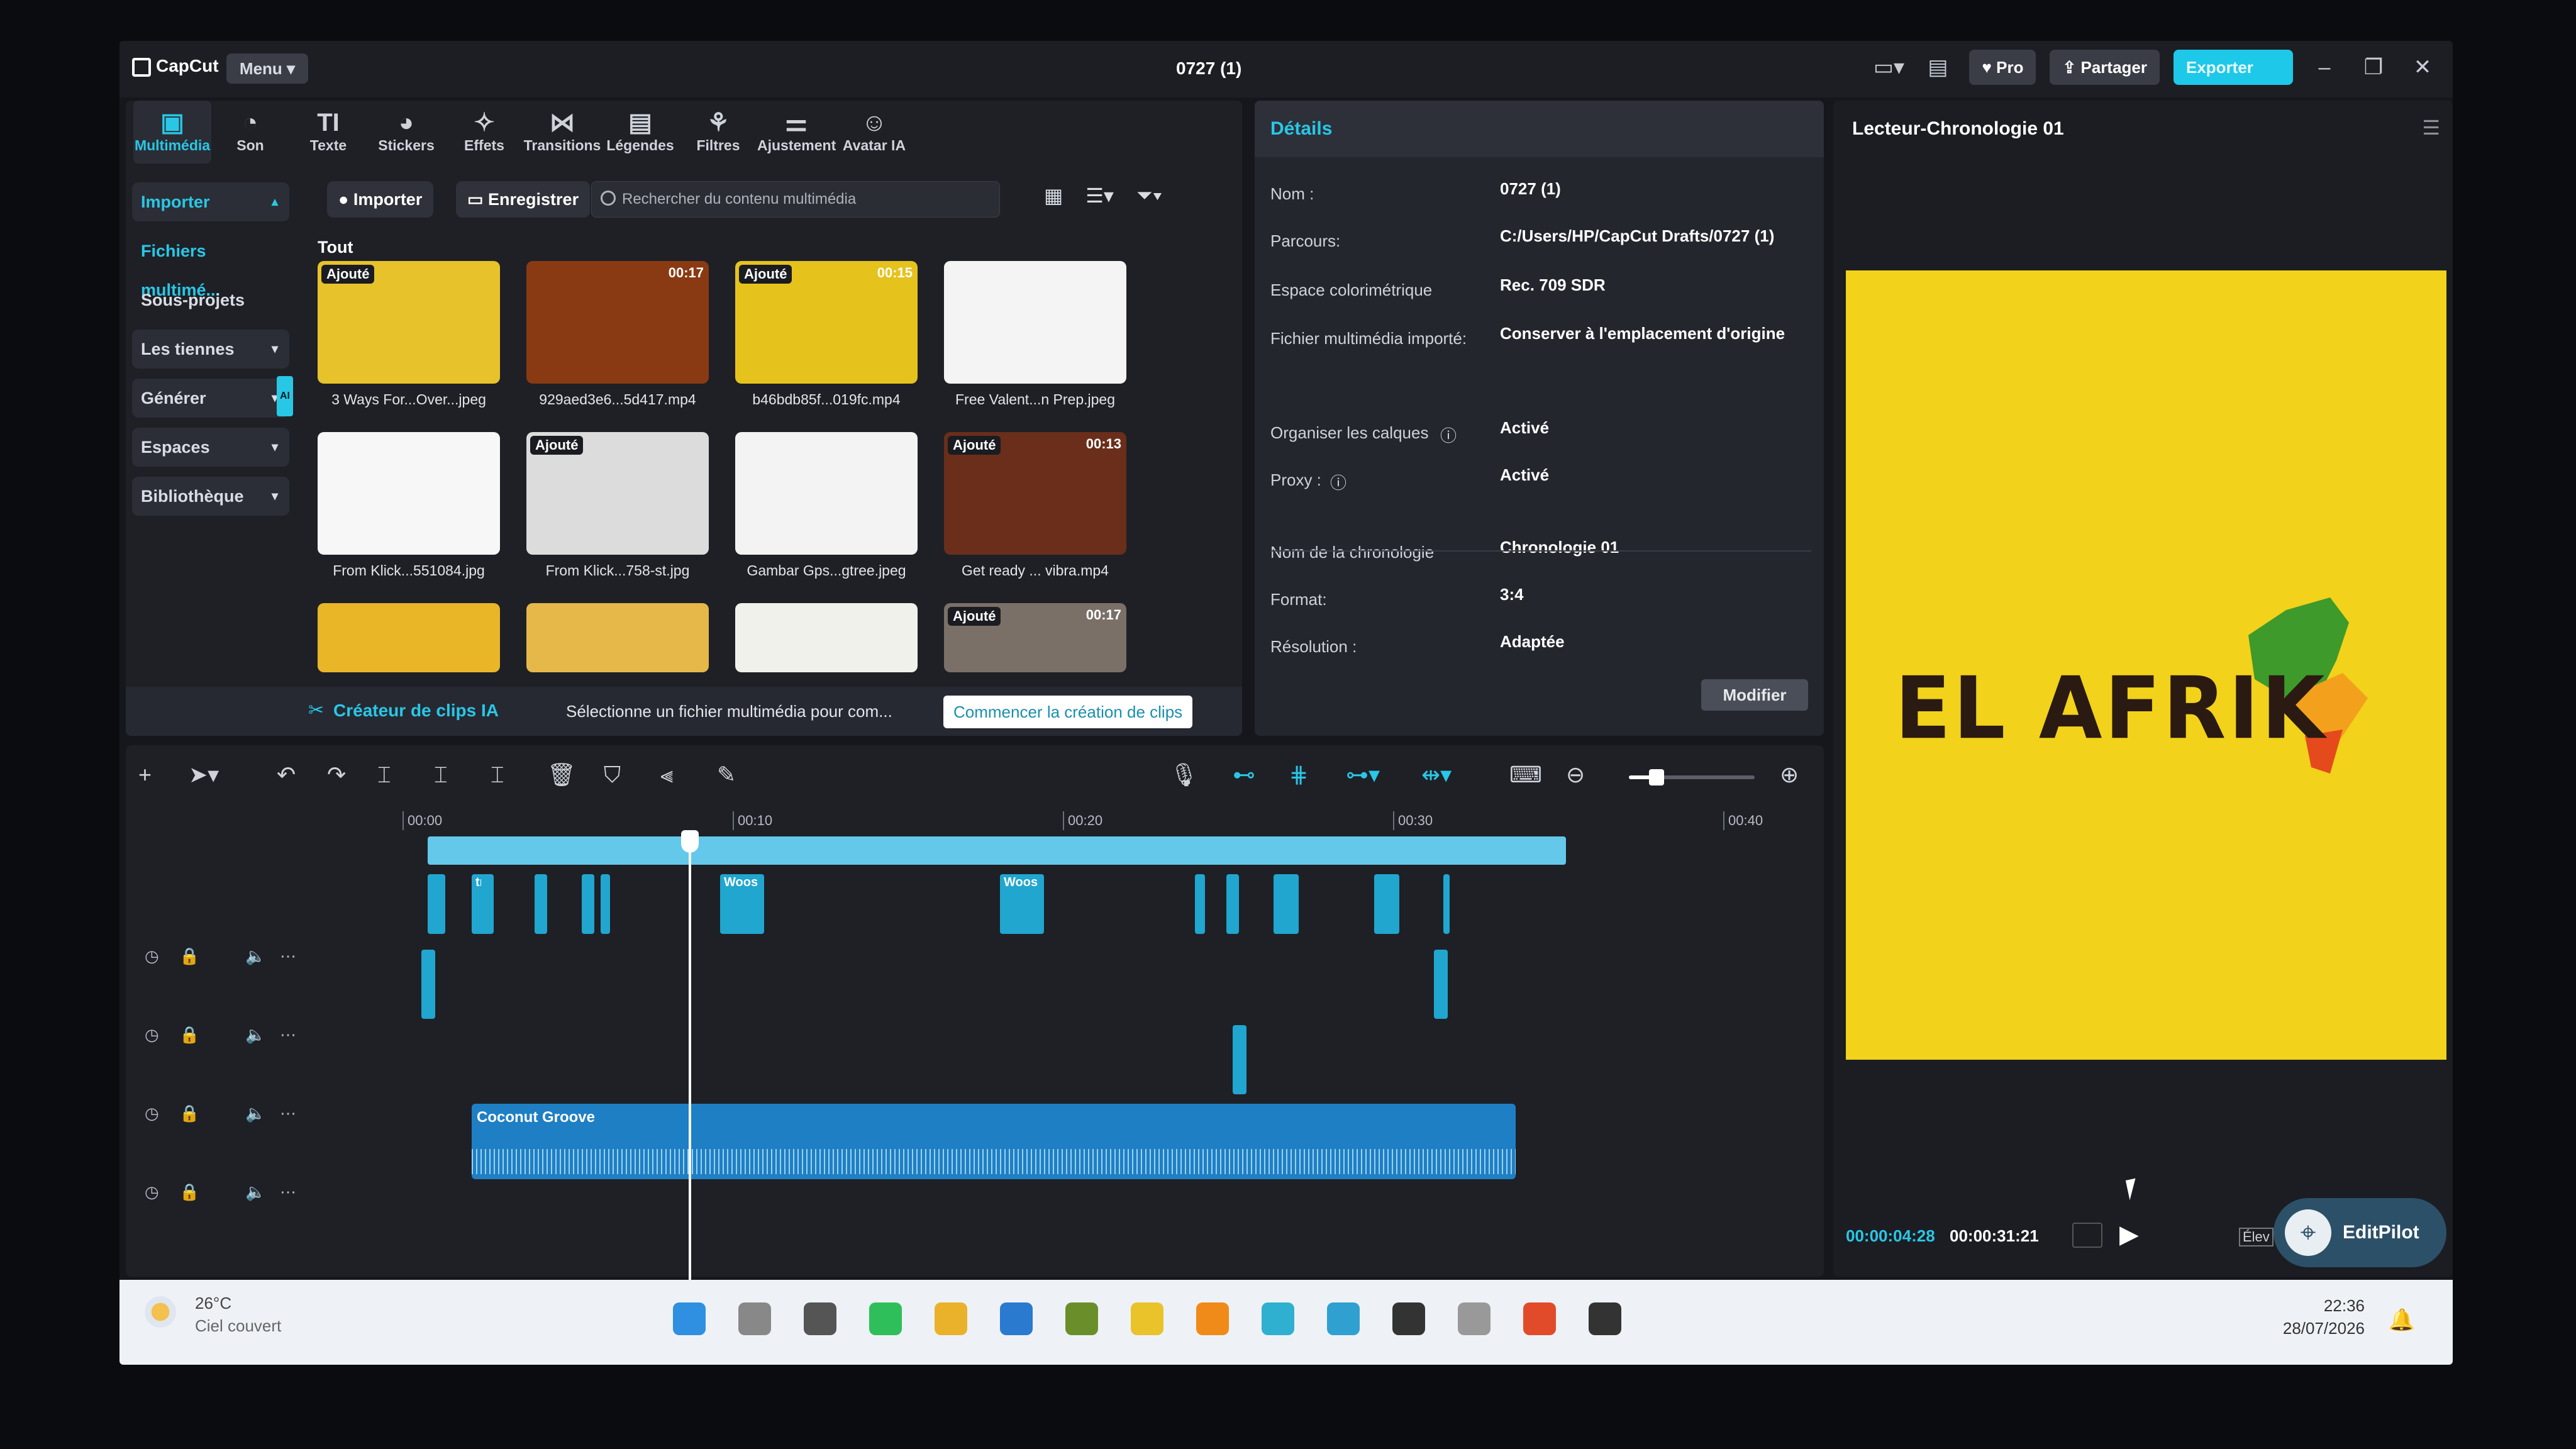 The height and width of the screenshot is (1449, 2576). I want to click on playhead, so click(690, 1062).